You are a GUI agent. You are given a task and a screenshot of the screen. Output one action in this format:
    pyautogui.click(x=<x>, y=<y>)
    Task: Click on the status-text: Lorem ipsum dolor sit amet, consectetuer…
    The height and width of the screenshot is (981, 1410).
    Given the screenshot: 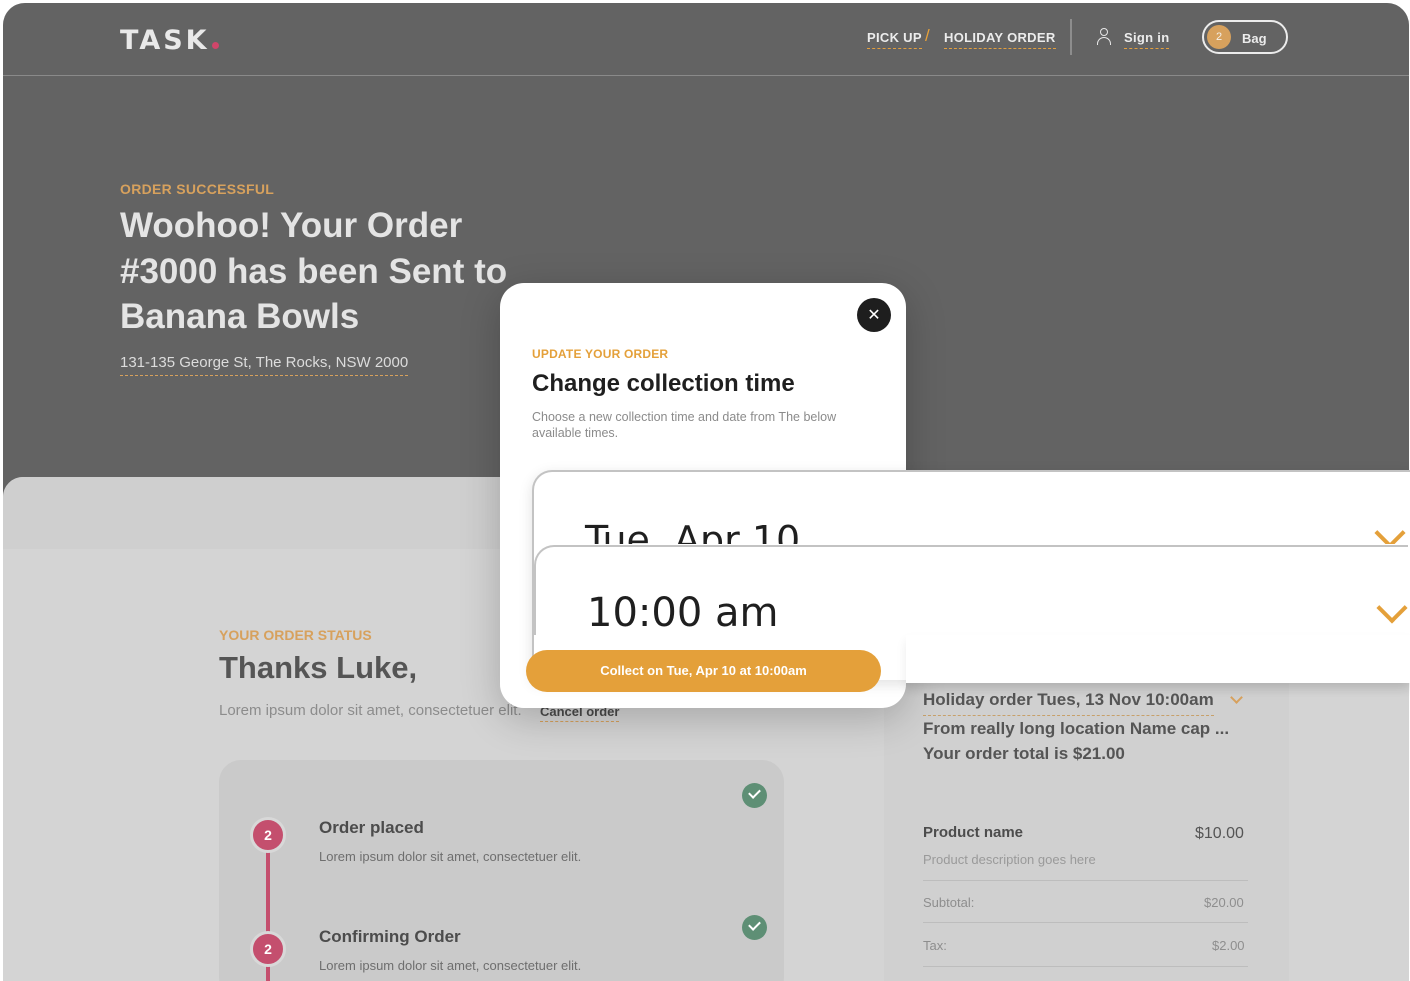 What is the action you would take?
    pyautogui.click(x=370, y=710)
    